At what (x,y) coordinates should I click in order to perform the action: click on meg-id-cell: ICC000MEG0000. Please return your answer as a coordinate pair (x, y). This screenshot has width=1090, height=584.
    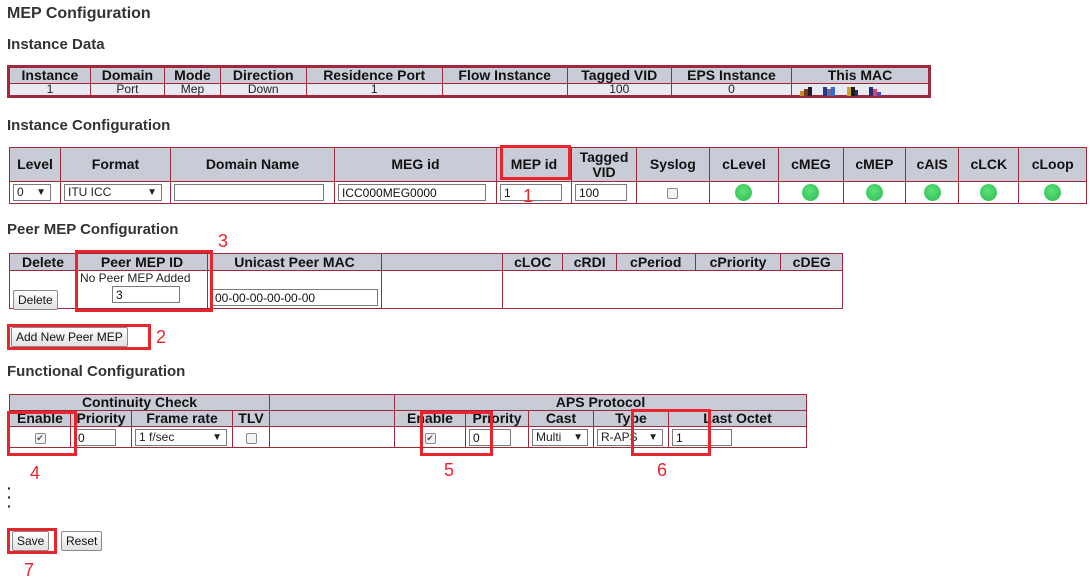
    Looking at the image, I should click on (415, 192).